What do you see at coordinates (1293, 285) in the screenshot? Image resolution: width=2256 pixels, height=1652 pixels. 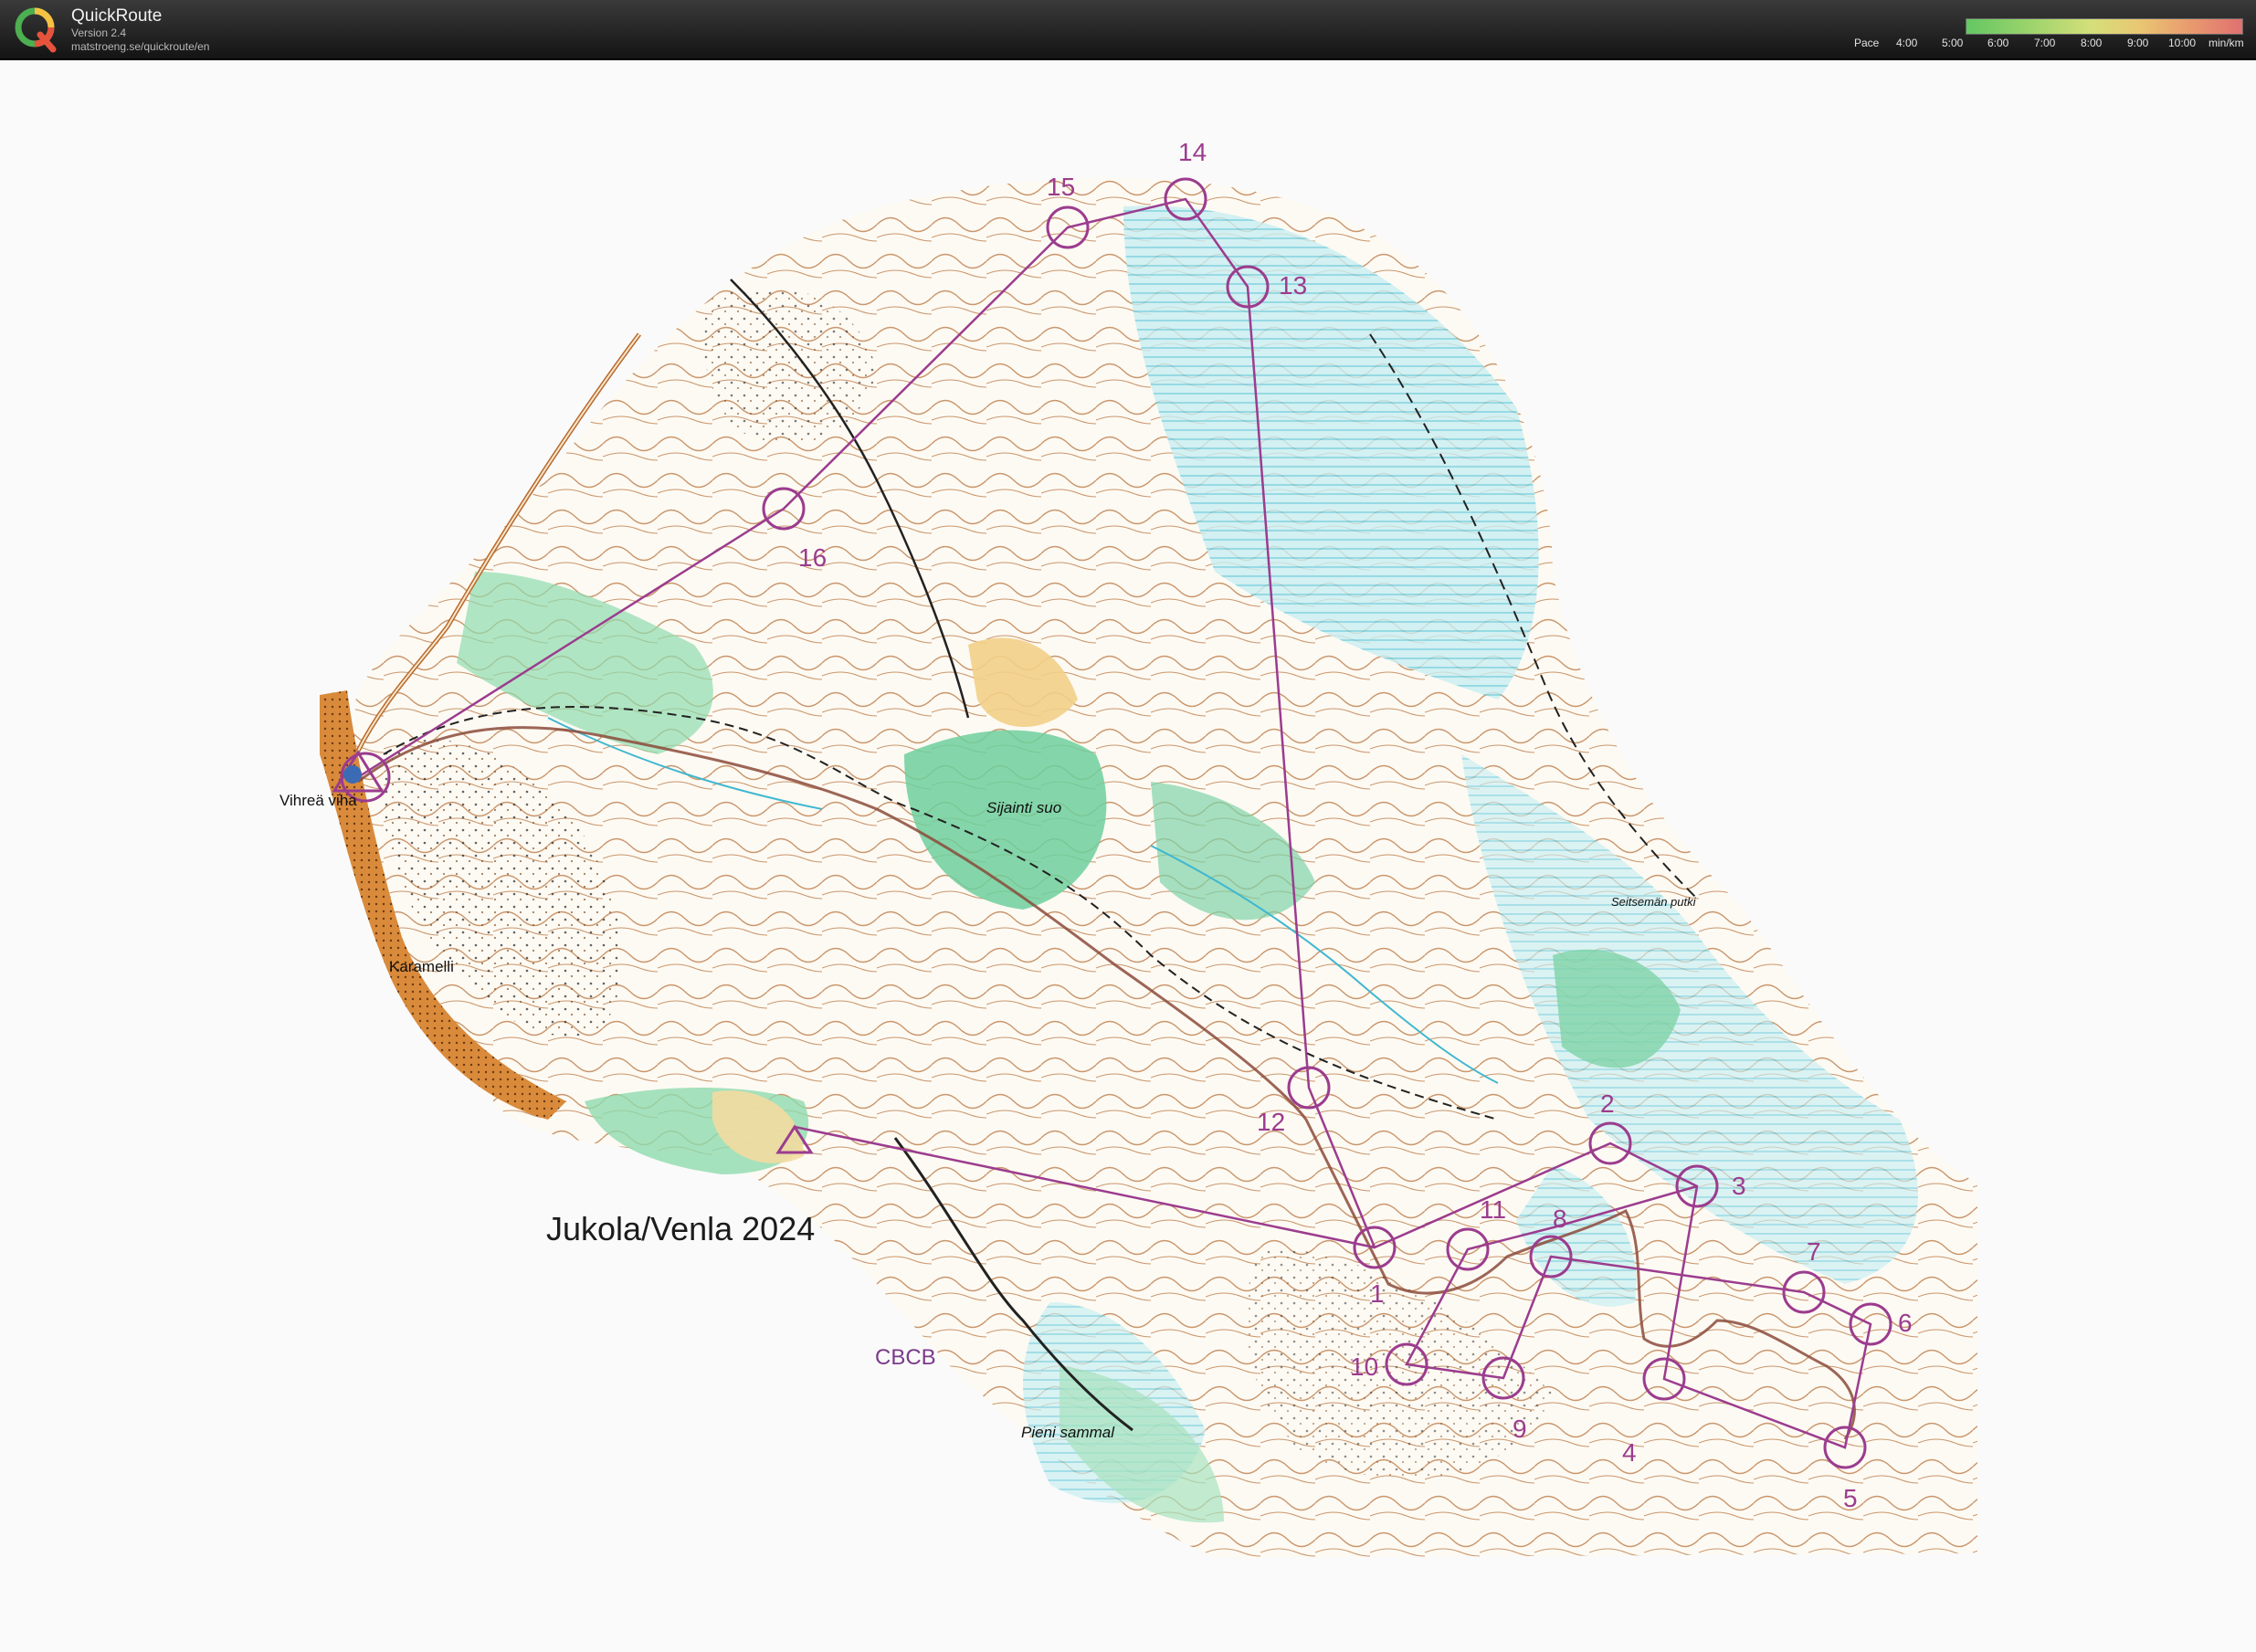 I see `control-number: 13` at bounding box center [1293, 285].